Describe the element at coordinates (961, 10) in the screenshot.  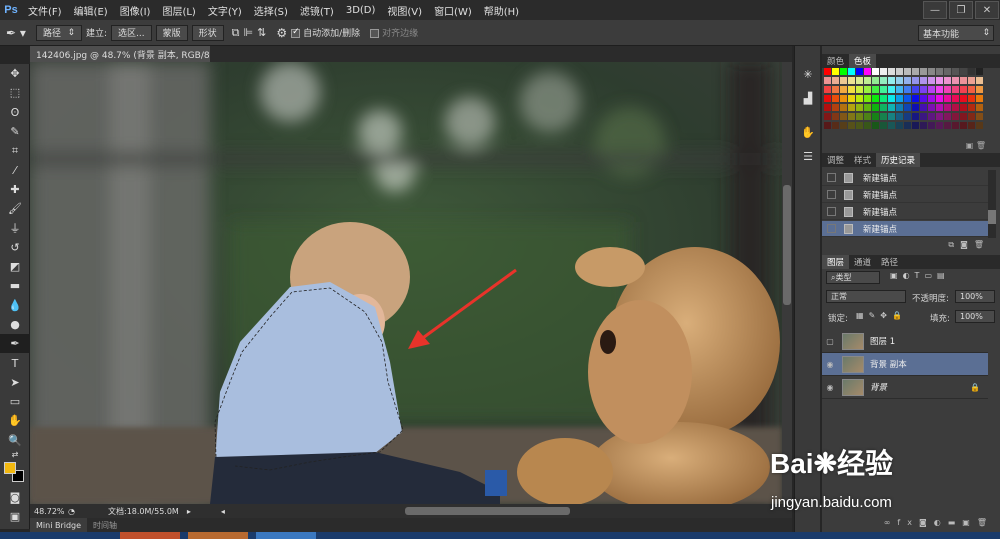
I see `restore-button: ❐` at that location.